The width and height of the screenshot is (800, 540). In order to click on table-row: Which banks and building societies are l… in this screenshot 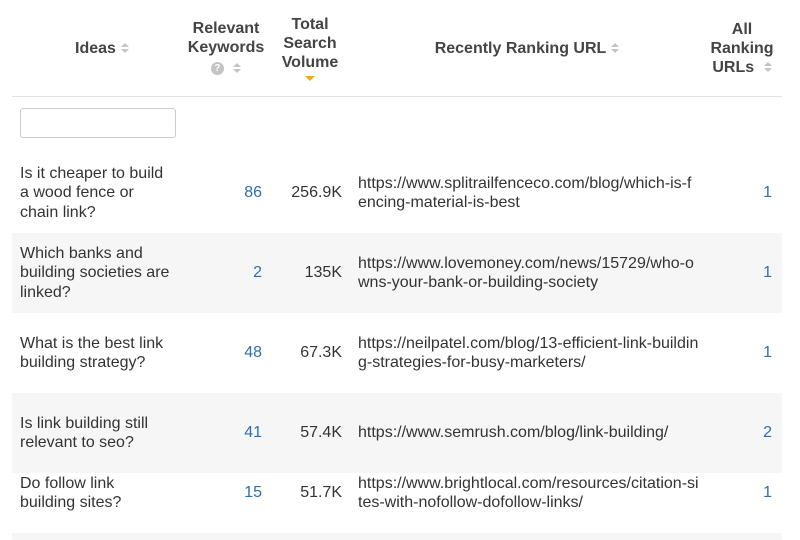, I will do `click(397, 273)`.